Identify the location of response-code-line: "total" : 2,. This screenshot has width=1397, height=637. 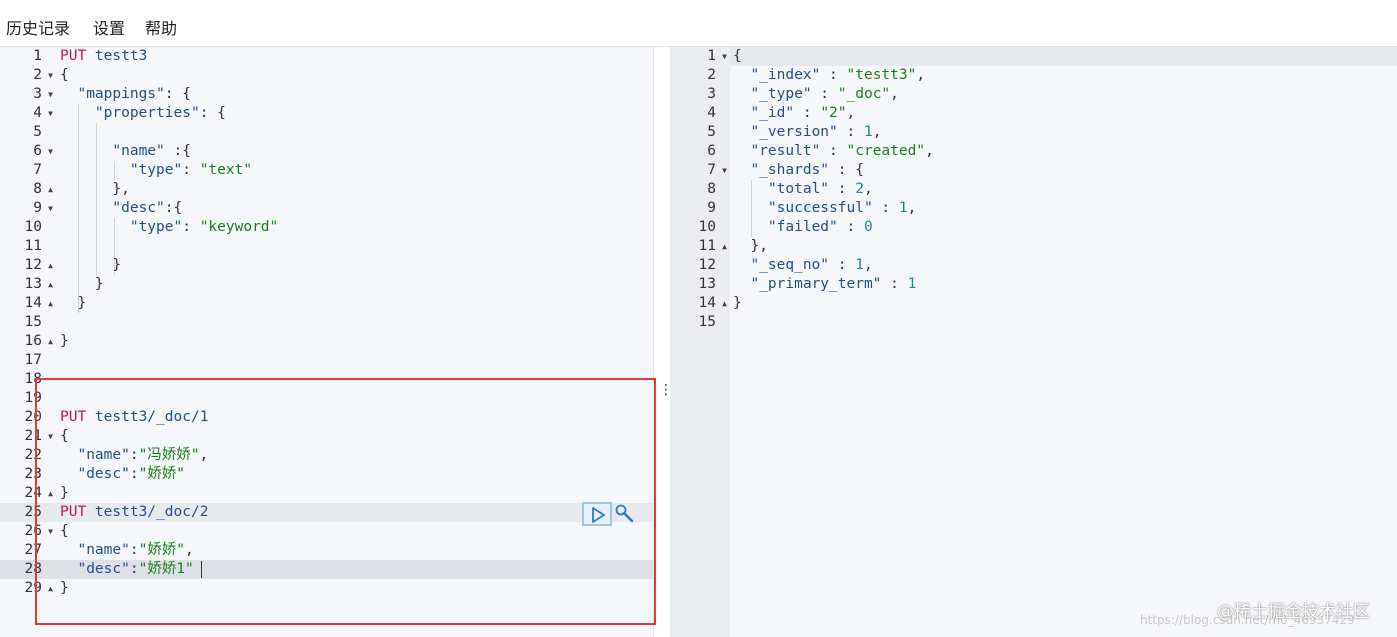
(803, 189).